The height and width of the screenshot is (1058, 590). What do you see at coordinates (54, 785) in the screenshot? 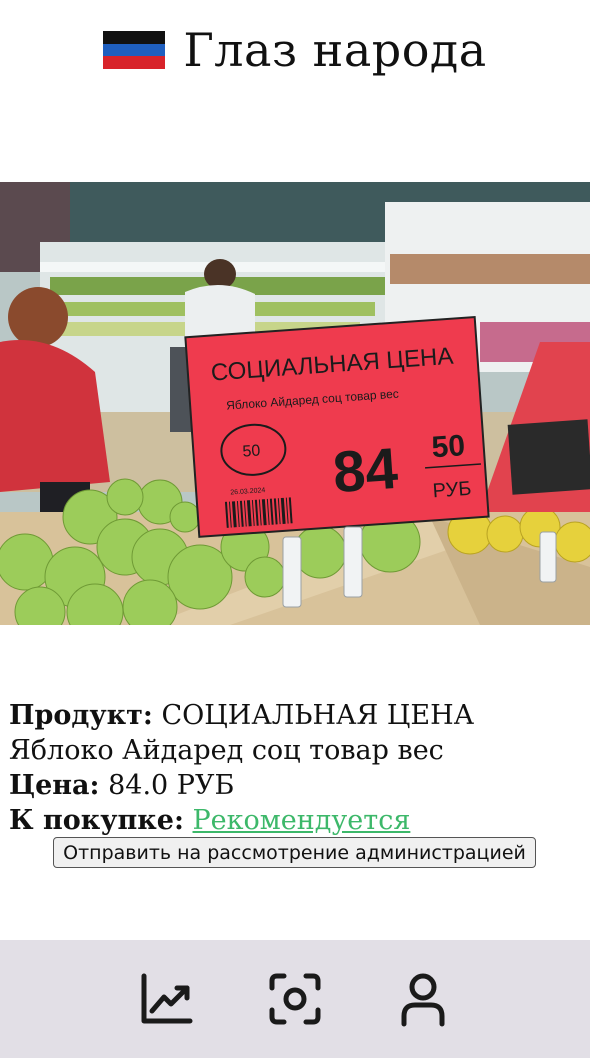
I see `price-label: Цена:` at bounding box center [54, 785].